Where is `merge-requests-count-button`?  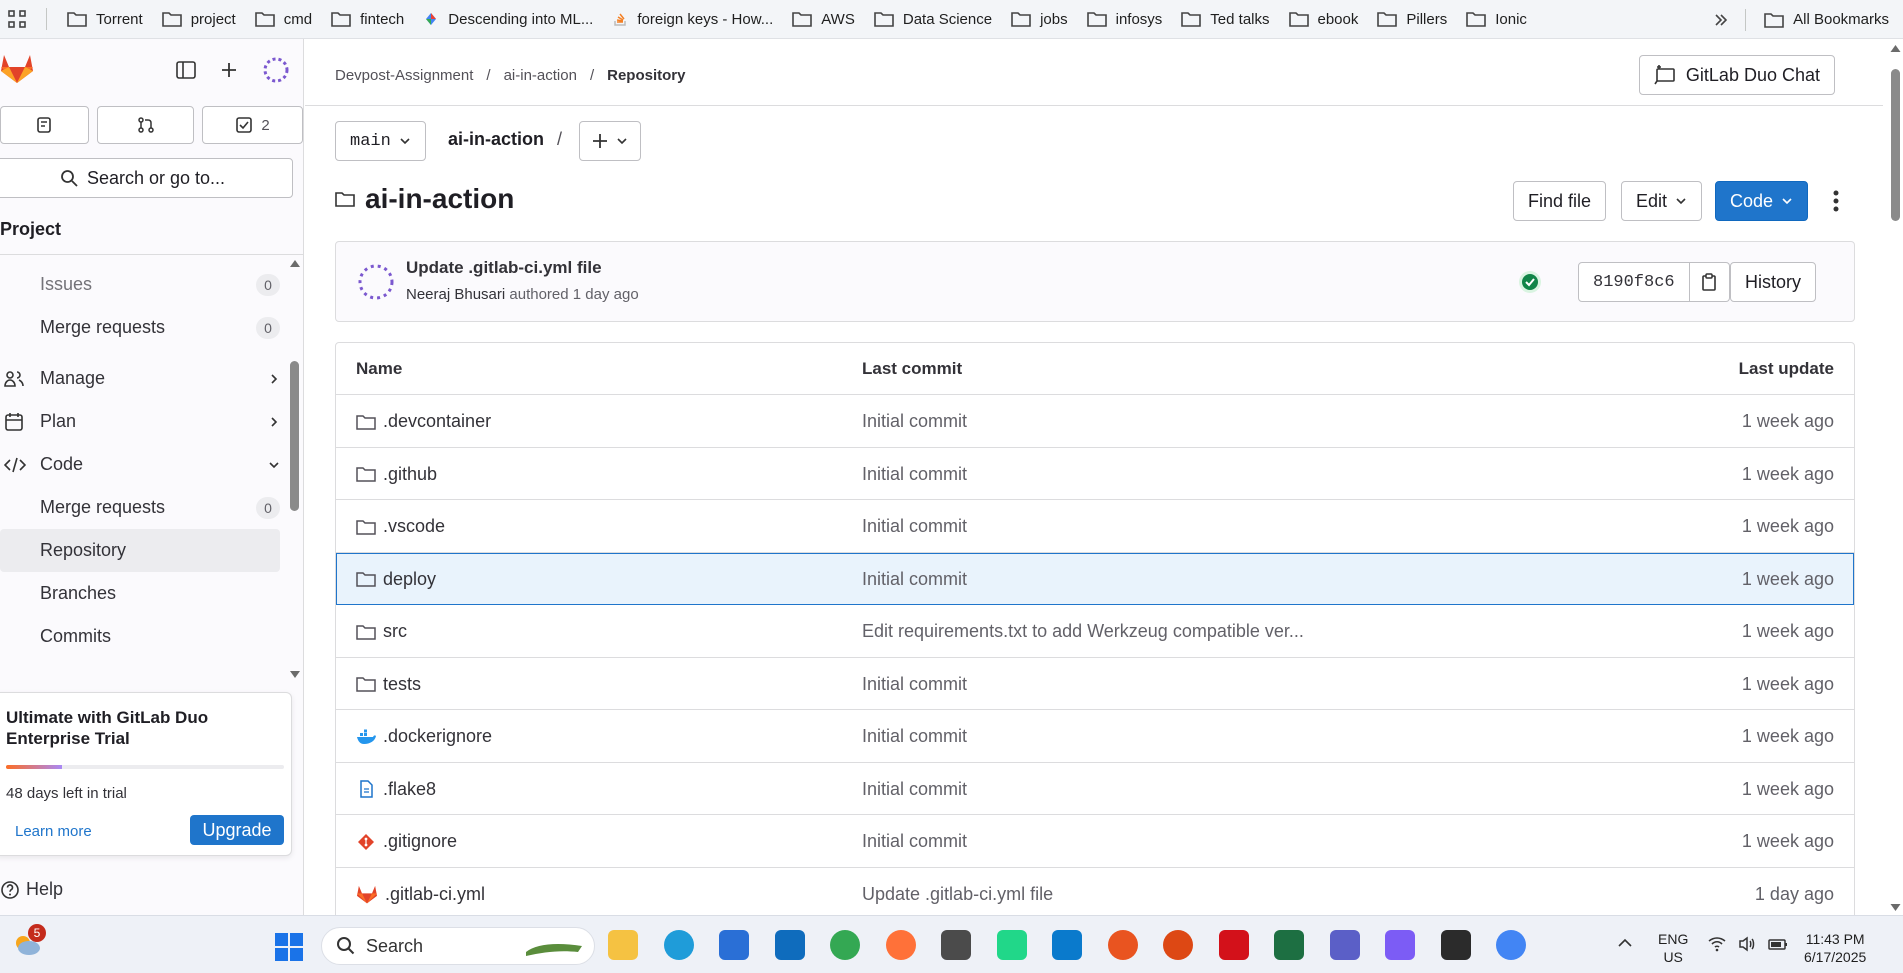 merge-requests-count-button is located at coordinates (145, 125).